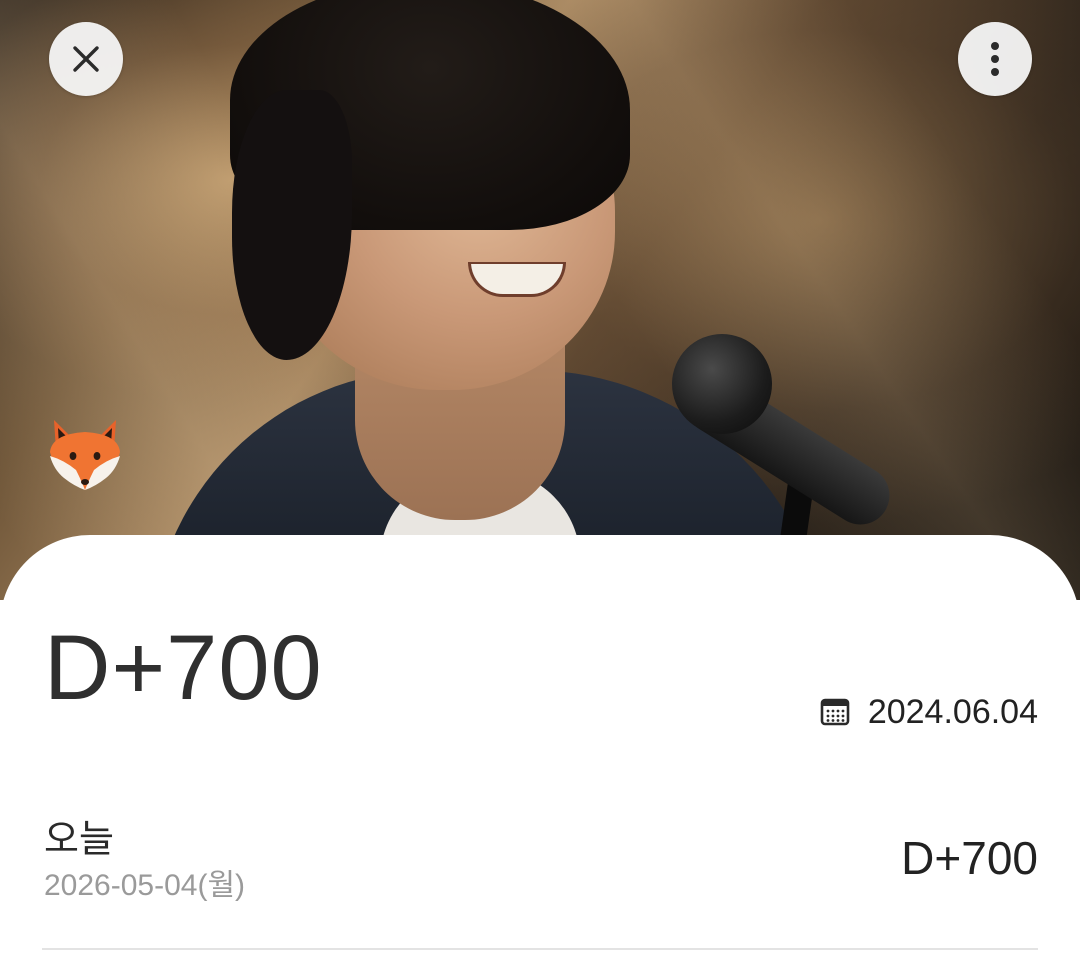 The width and height of the screenshot is (1080, 955). I want to click on divider, so click(540, 949).